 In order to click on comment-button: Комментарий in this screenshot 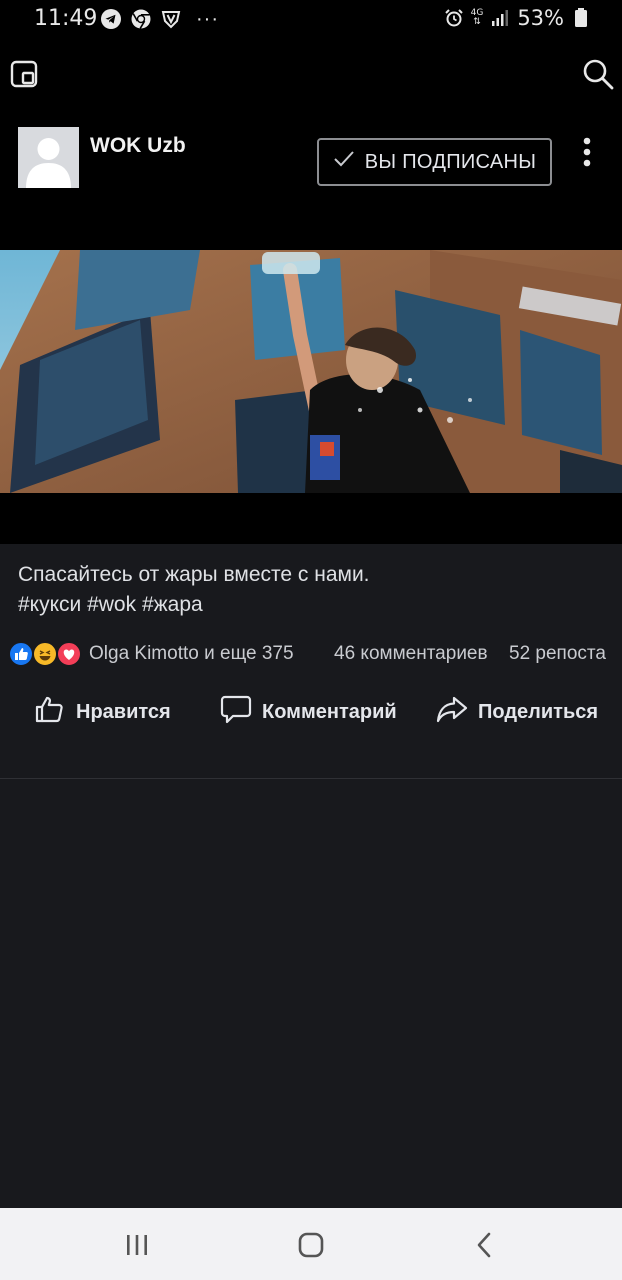, I will do `click(308, 712)`.